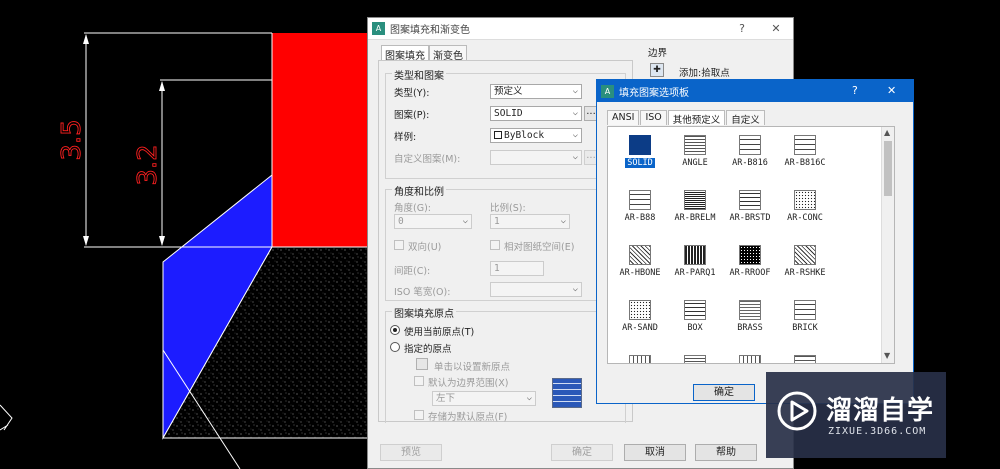 The width and height of the screenshot is (1000, 469). Describe the element at coordinates (776, 29) in the screenshot. I see `close-button: ✕` at that location.